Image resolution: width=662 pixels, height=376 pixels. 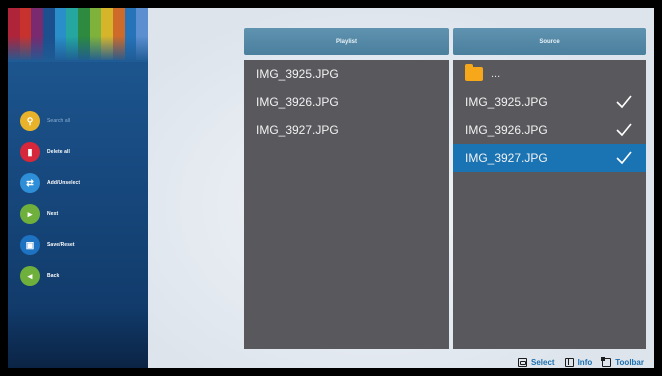 What do you see at coordinates (506, 130) in the screenshot?
I see `source-item-name: IMG_3926.JPG` at bounding box center [506, 130].